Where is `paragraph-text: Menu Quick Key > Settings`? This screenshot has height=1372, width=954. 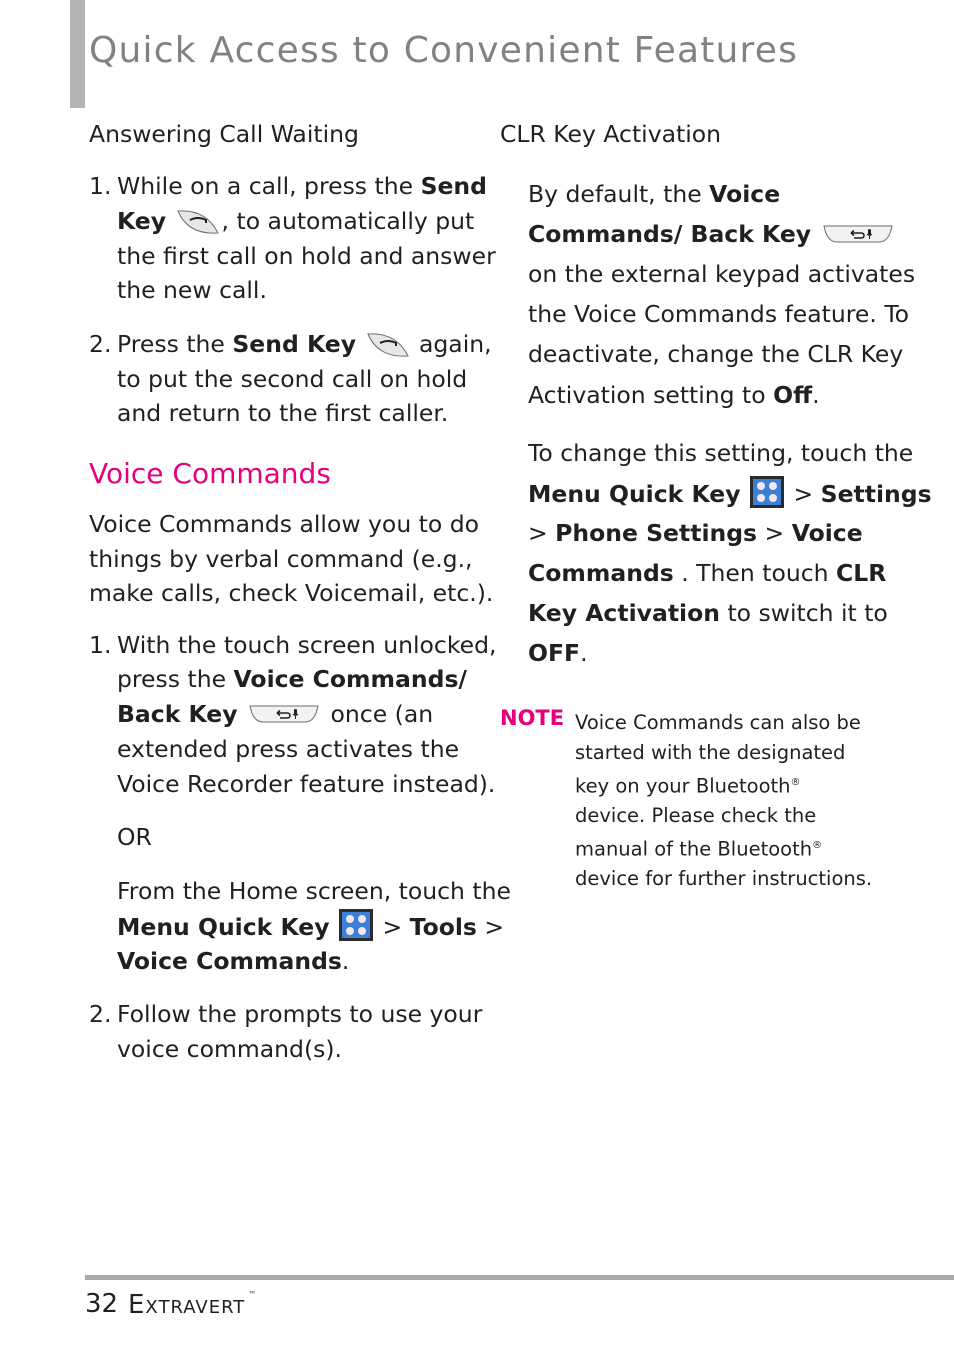
paragraph-text: Menu Quick Key > Settings is located at coordinates (730, 493).